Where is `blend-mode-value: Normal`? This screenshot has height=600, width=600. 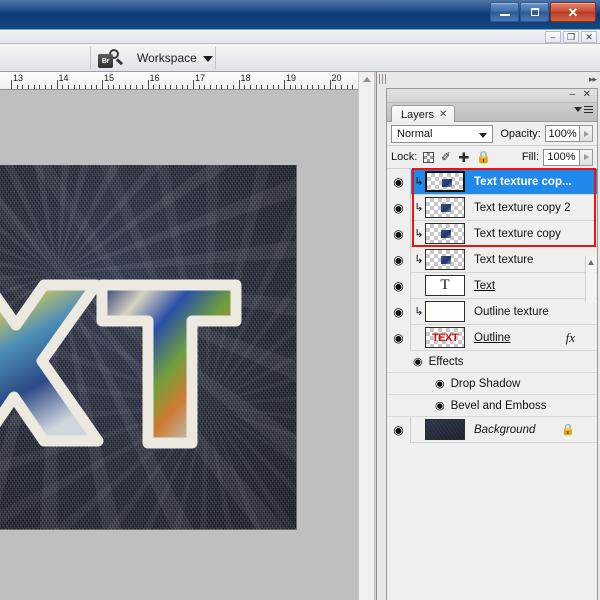
blend-mode-value: Normal is located at coordinates (415, 133).